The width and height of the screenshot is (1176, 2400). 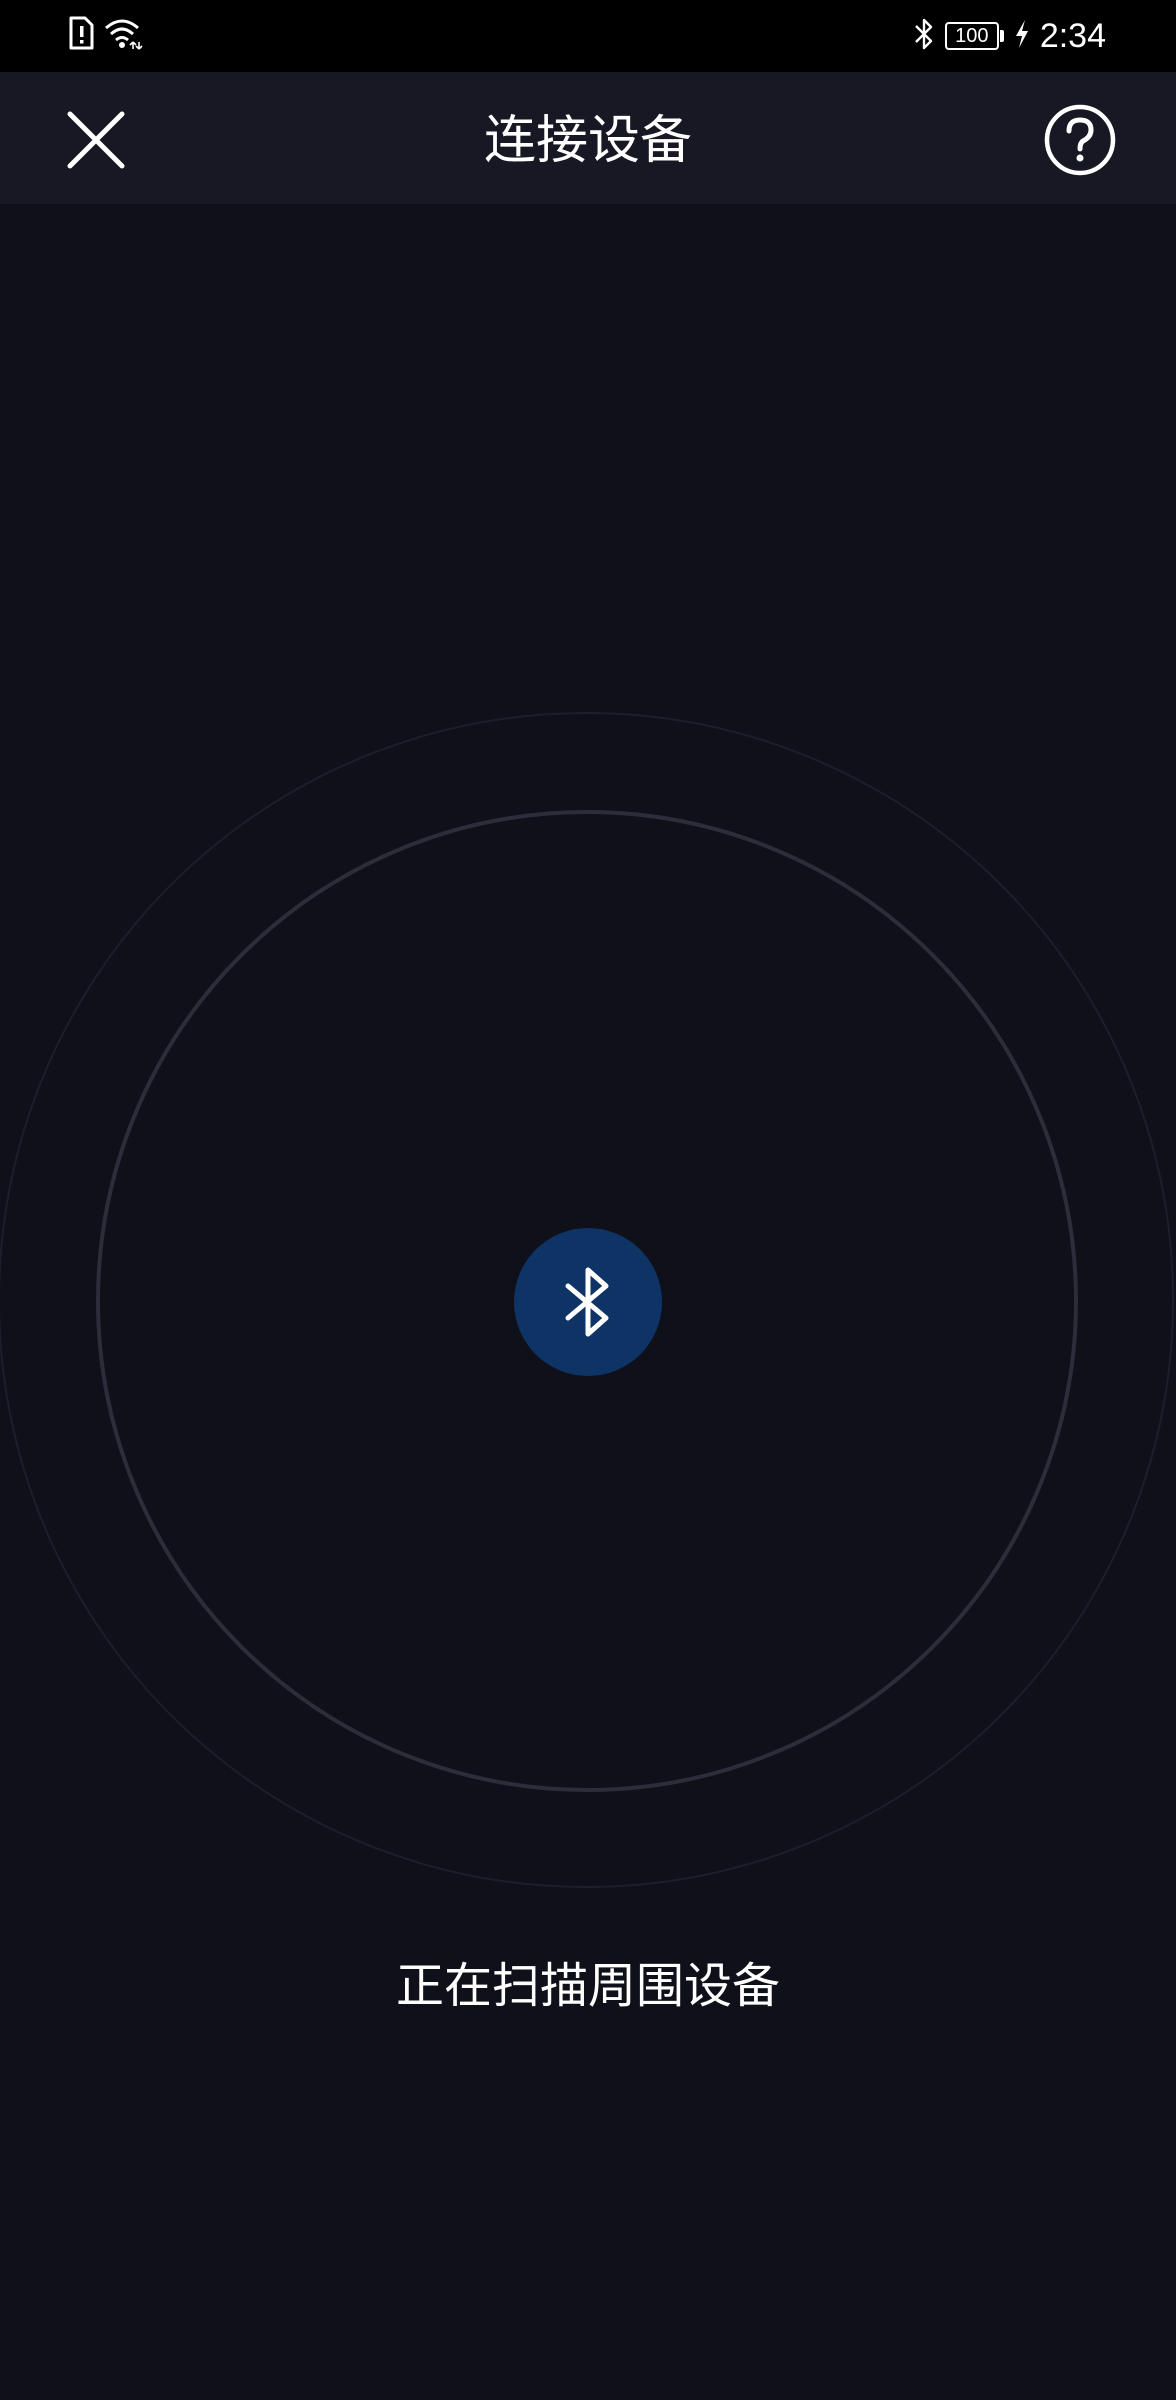 I want to click on help-button, so click(x=1080, y=140).